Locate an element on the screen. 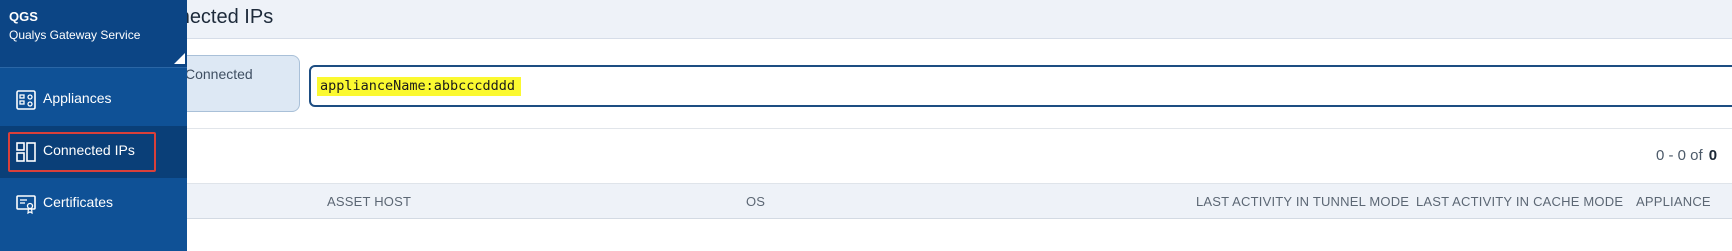 This screenshot has width=1732, height=251. column-header-appliance: APPLIANCE is located at coordinates (1673, 201).